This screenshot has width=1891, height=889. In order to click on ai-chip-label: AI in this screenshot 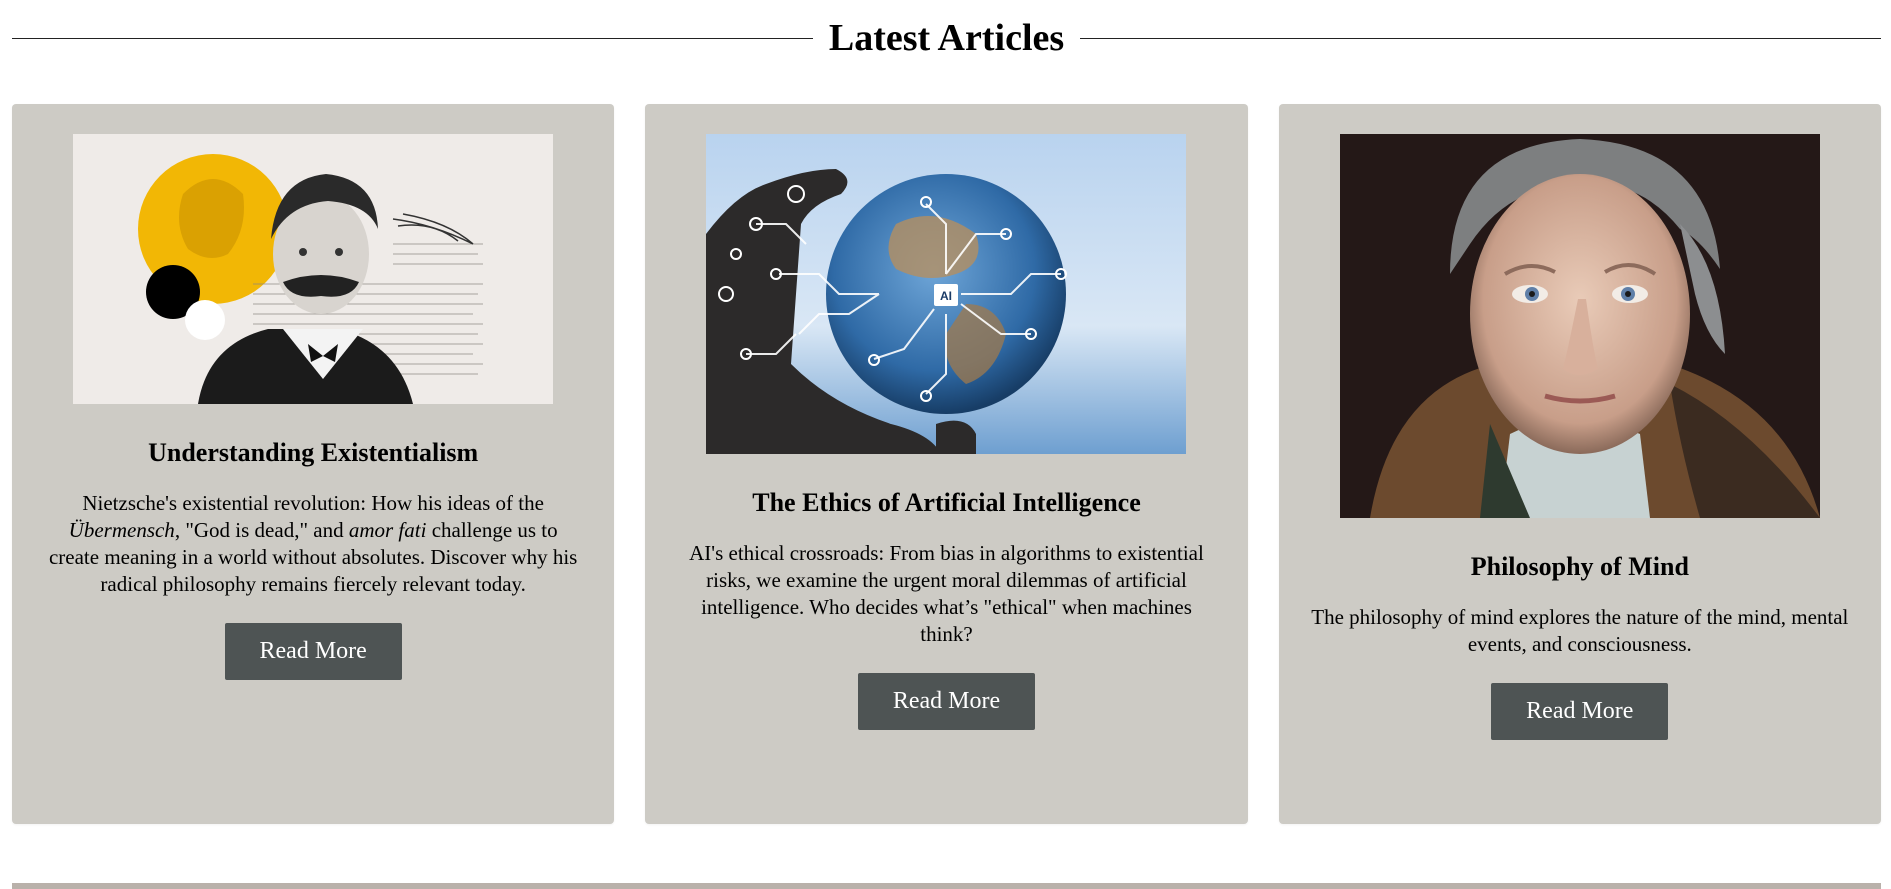, I will do `click(946, 296)`.